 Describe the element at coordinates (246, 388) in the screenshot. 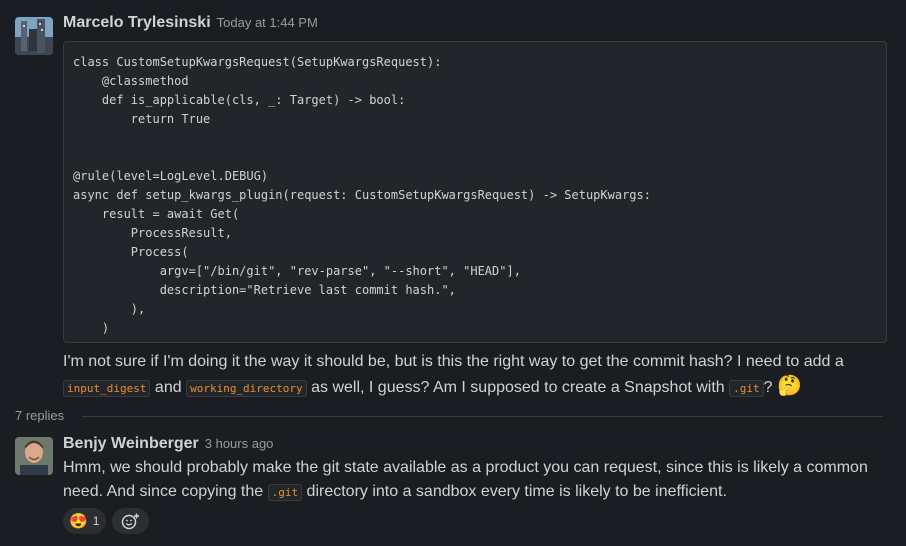

I see `inline-code-working-directory: working_directory` at that location.